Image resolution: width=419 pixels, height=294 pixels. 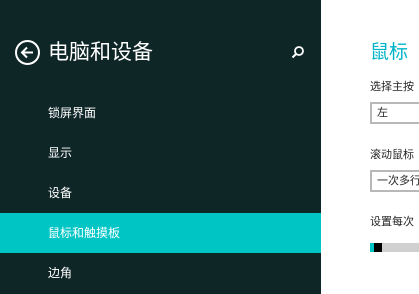 I want to click on page-title: 电脑和设备, so click(x=100, y=52).